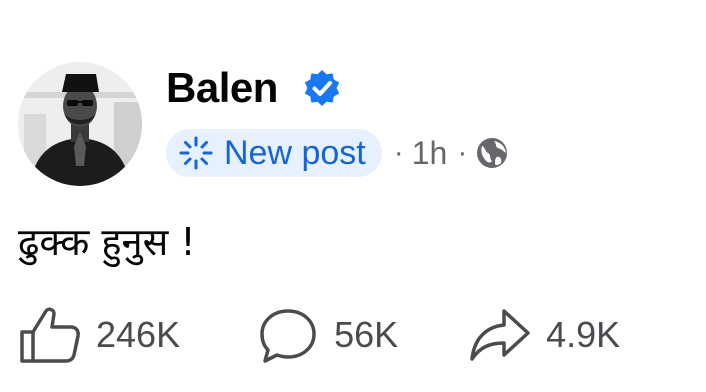  Describe the element at coordinates (322, 88) in the screenshot. I see `verified-badge-icon` at that location.